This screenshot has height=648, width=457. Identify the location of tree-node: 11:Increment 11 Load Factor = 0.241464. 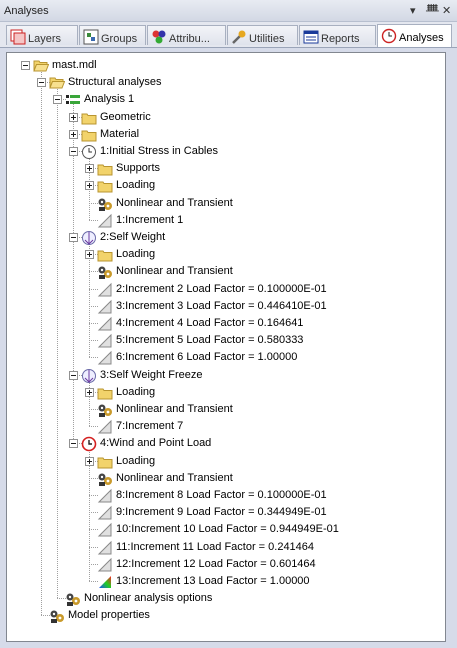
(222, 547).